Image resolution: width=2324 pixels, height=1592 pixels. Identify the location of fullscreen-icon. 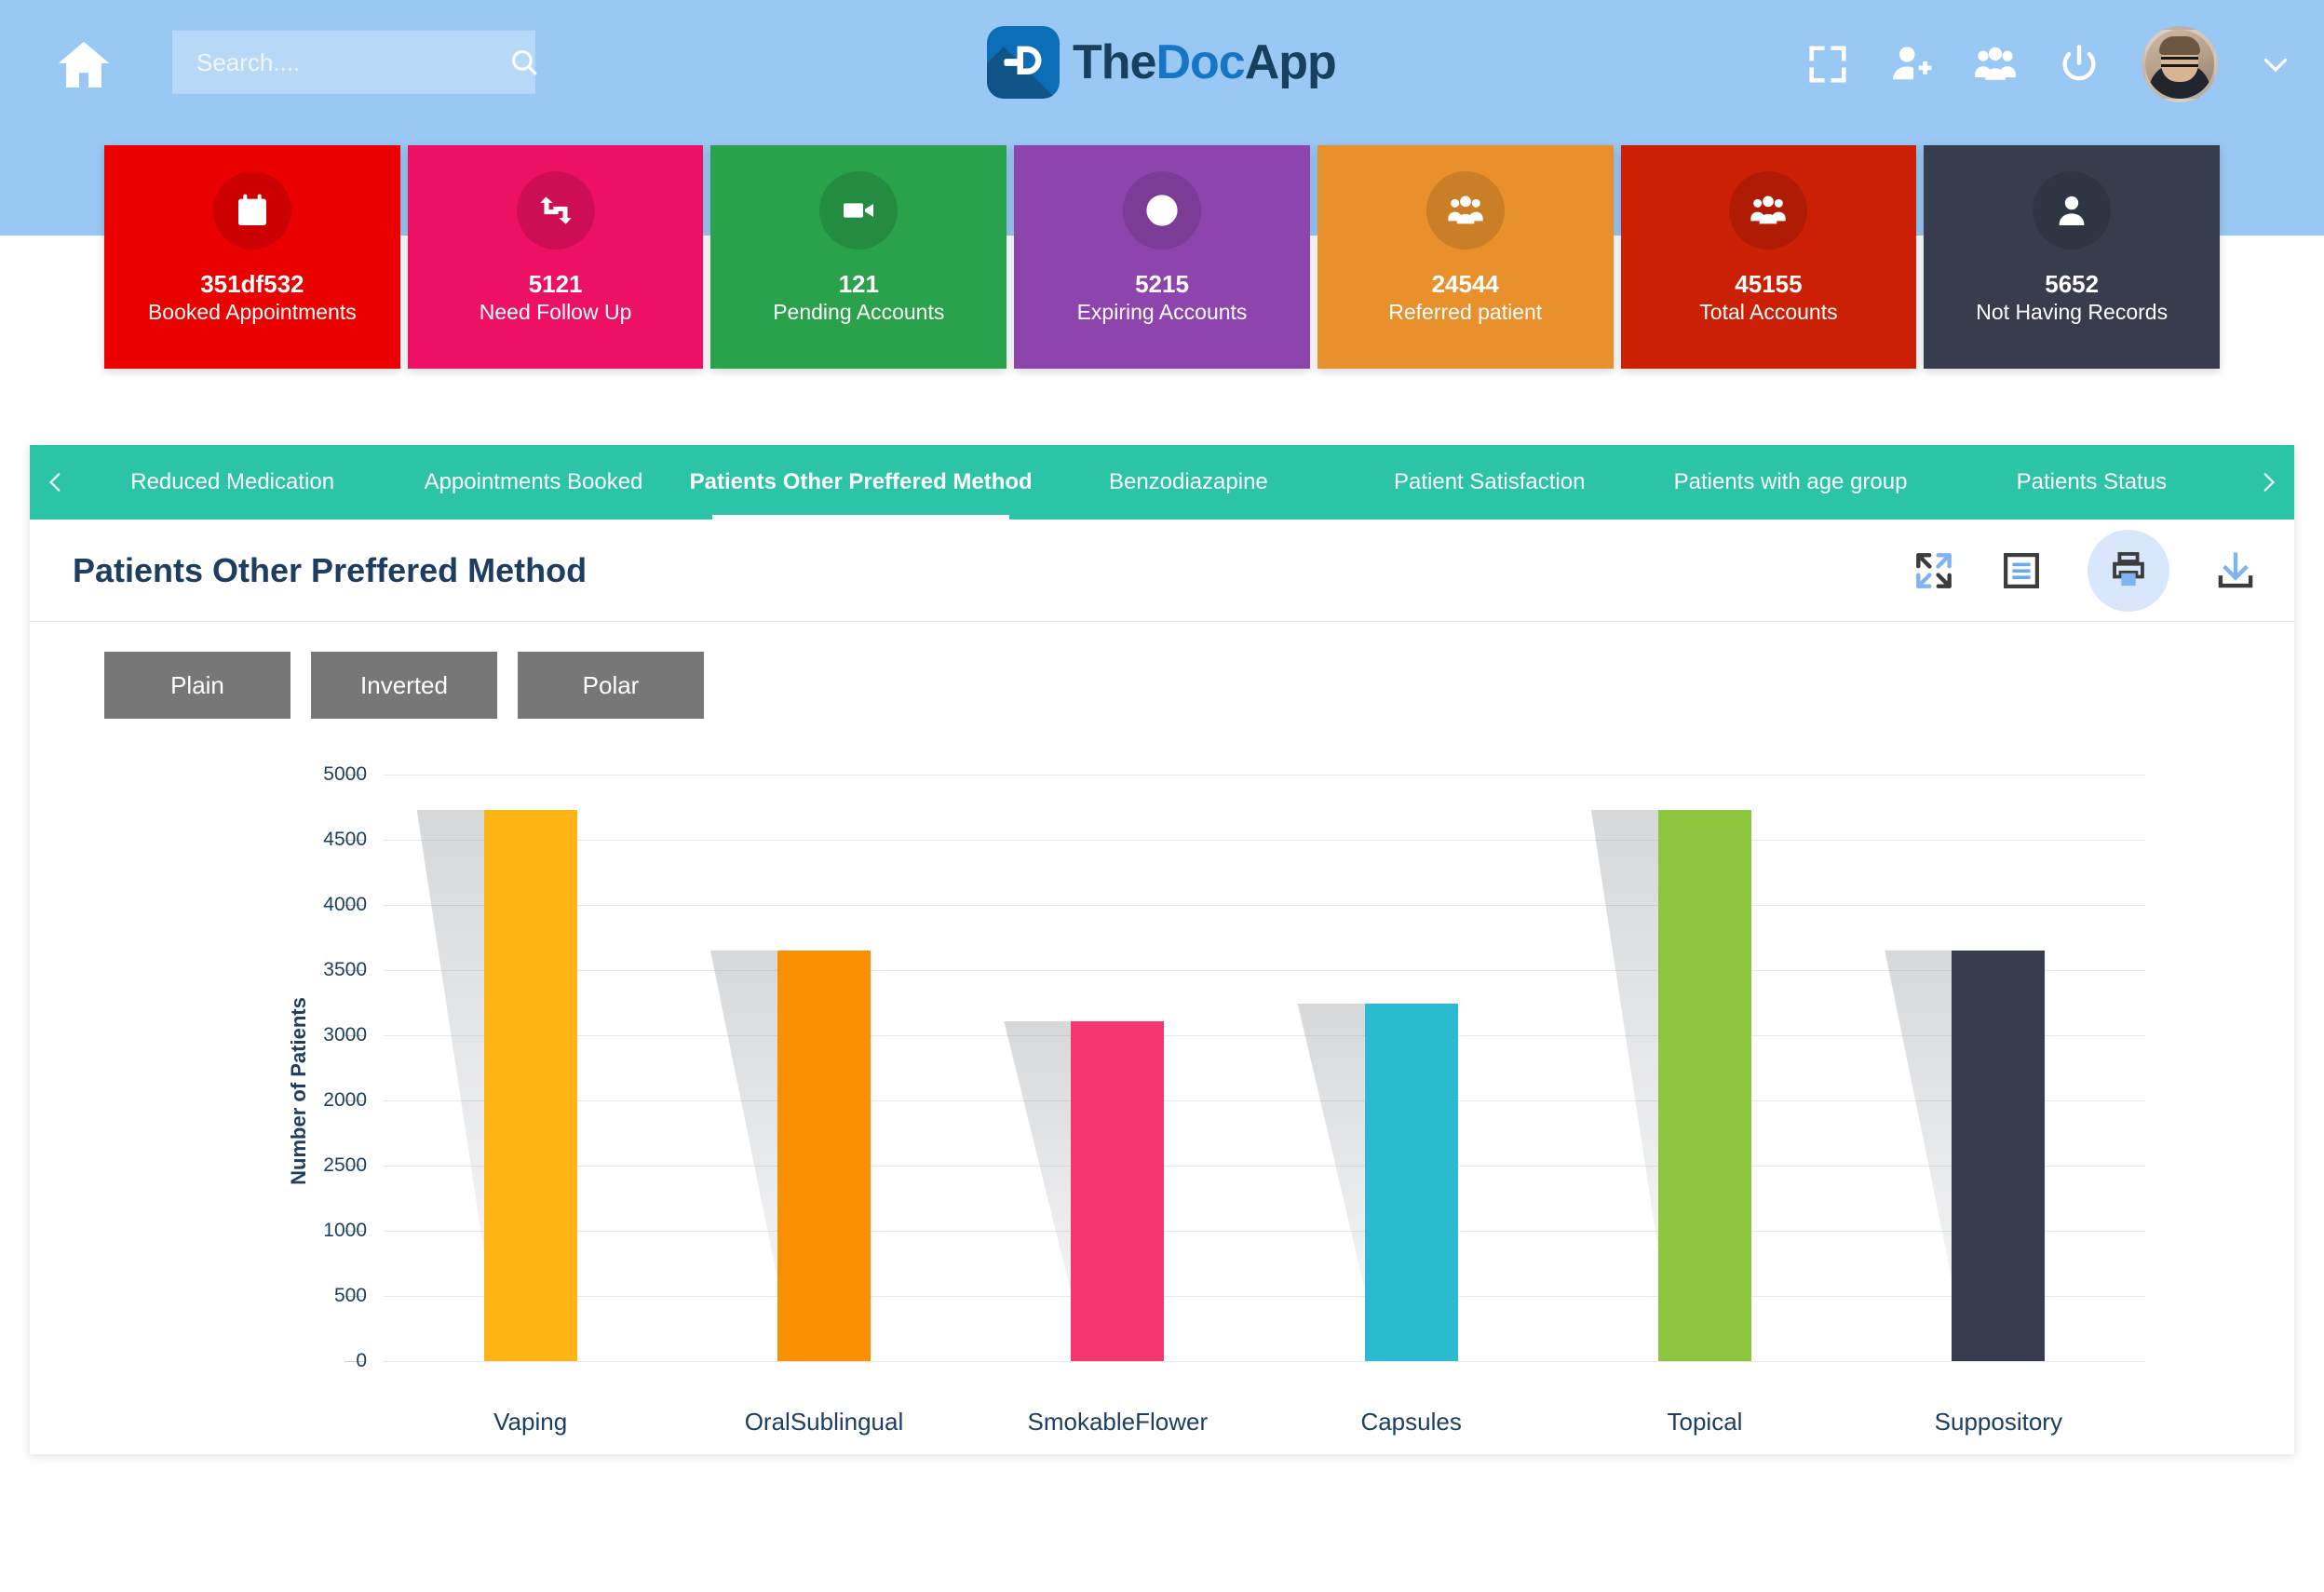
(1828, 64).